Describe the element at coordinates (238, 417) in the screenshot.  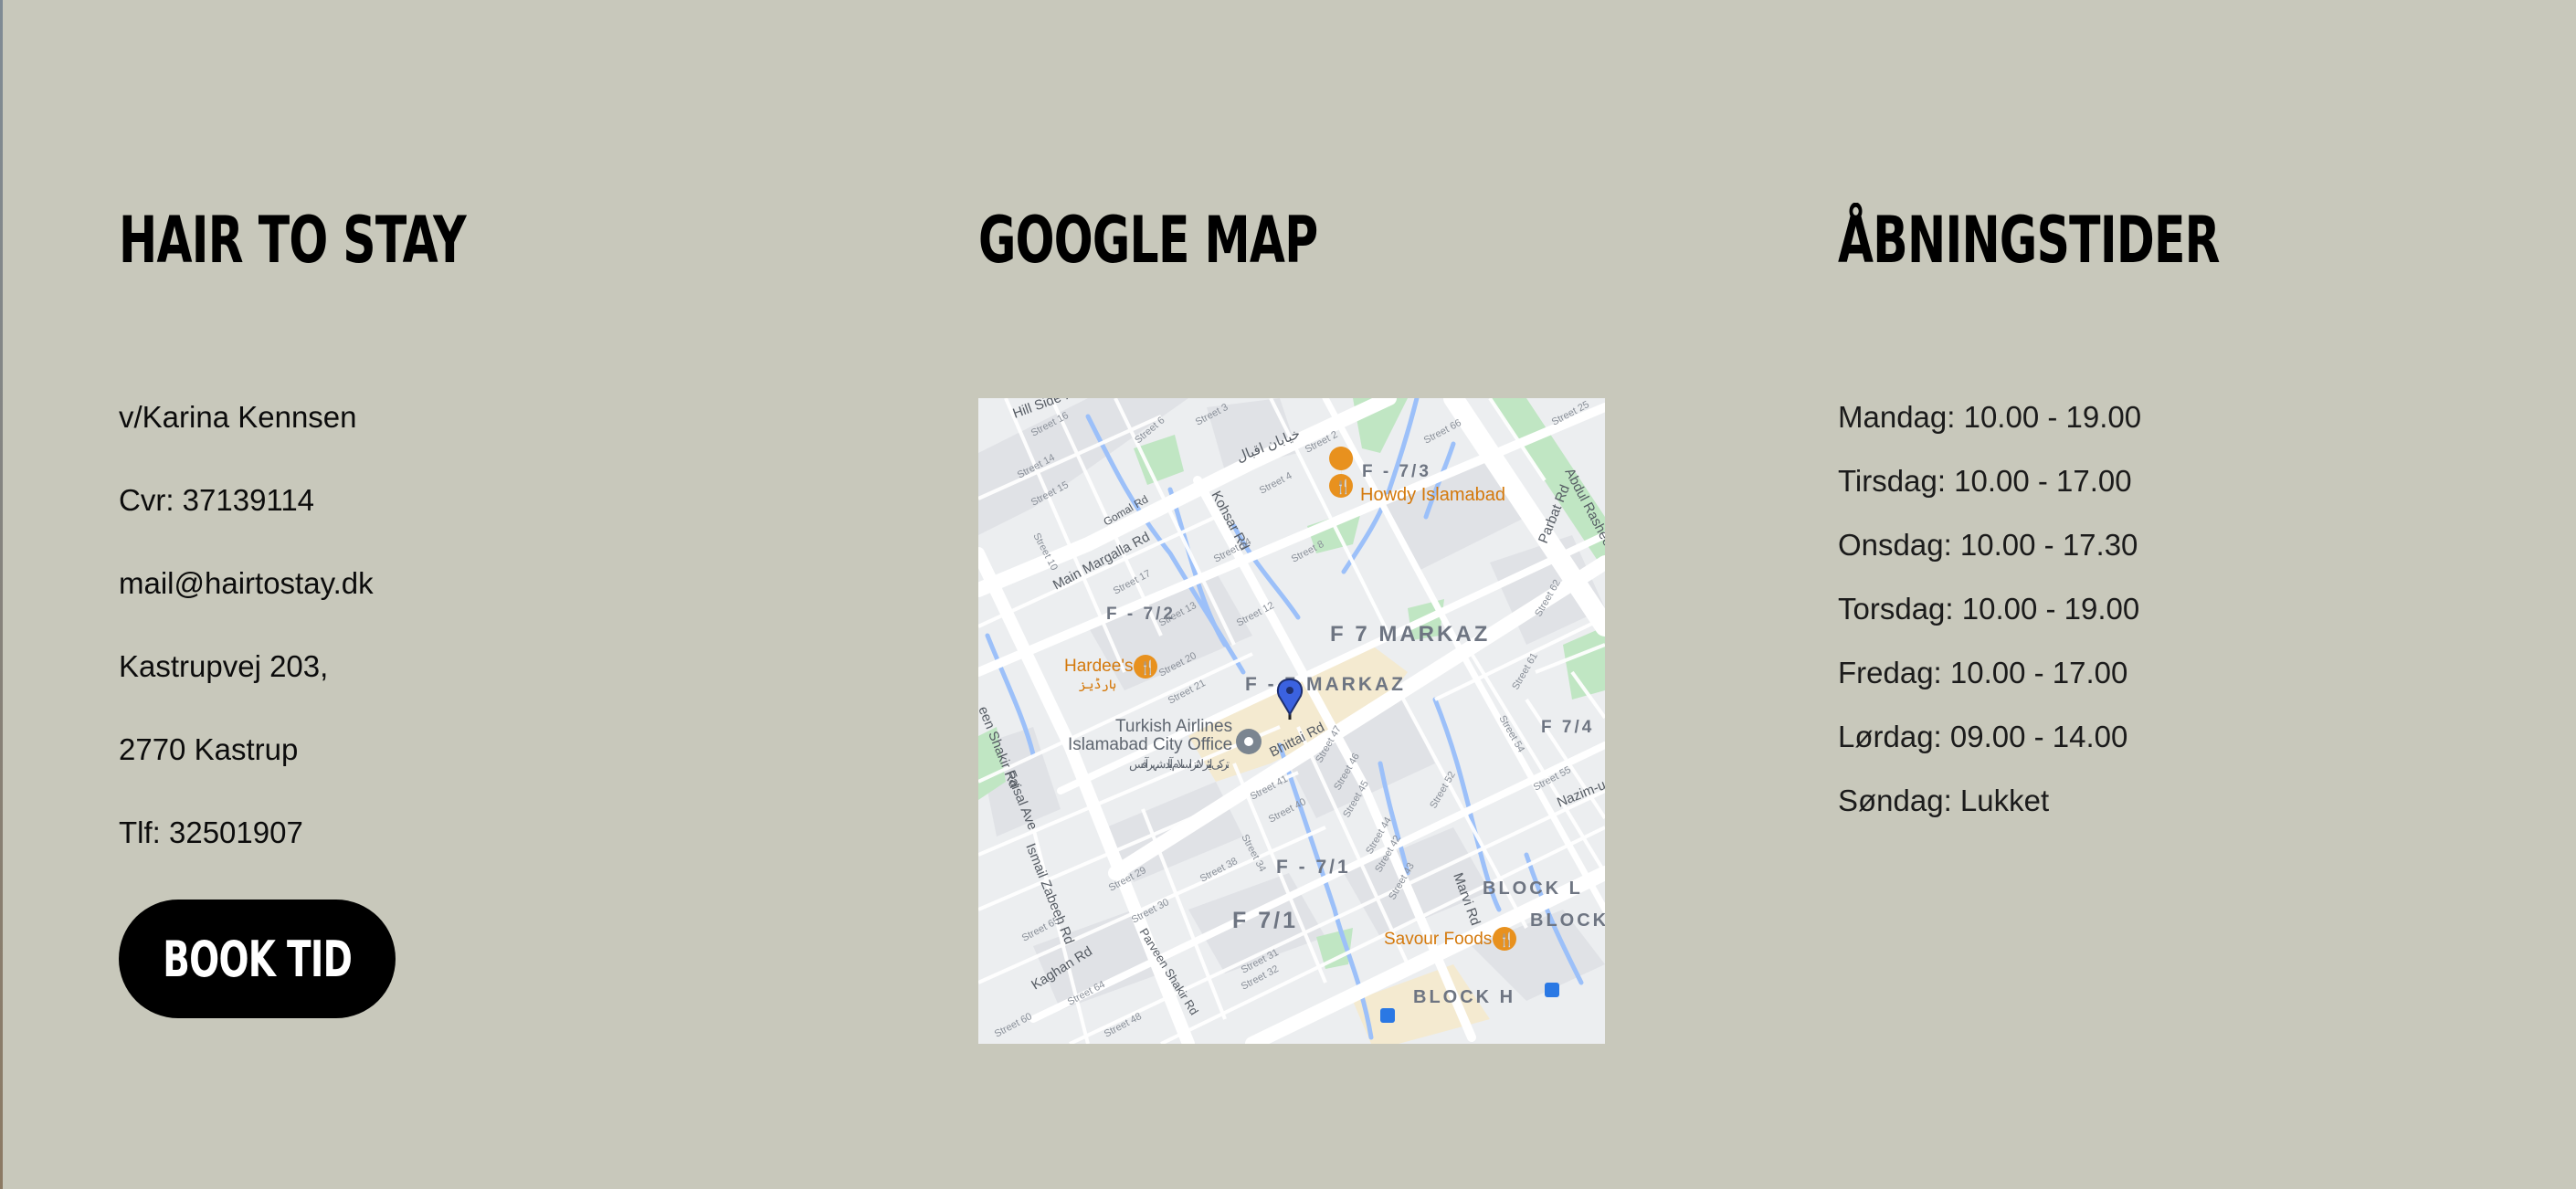
I see `owner-name: v/Karina Kennsen` at that location.